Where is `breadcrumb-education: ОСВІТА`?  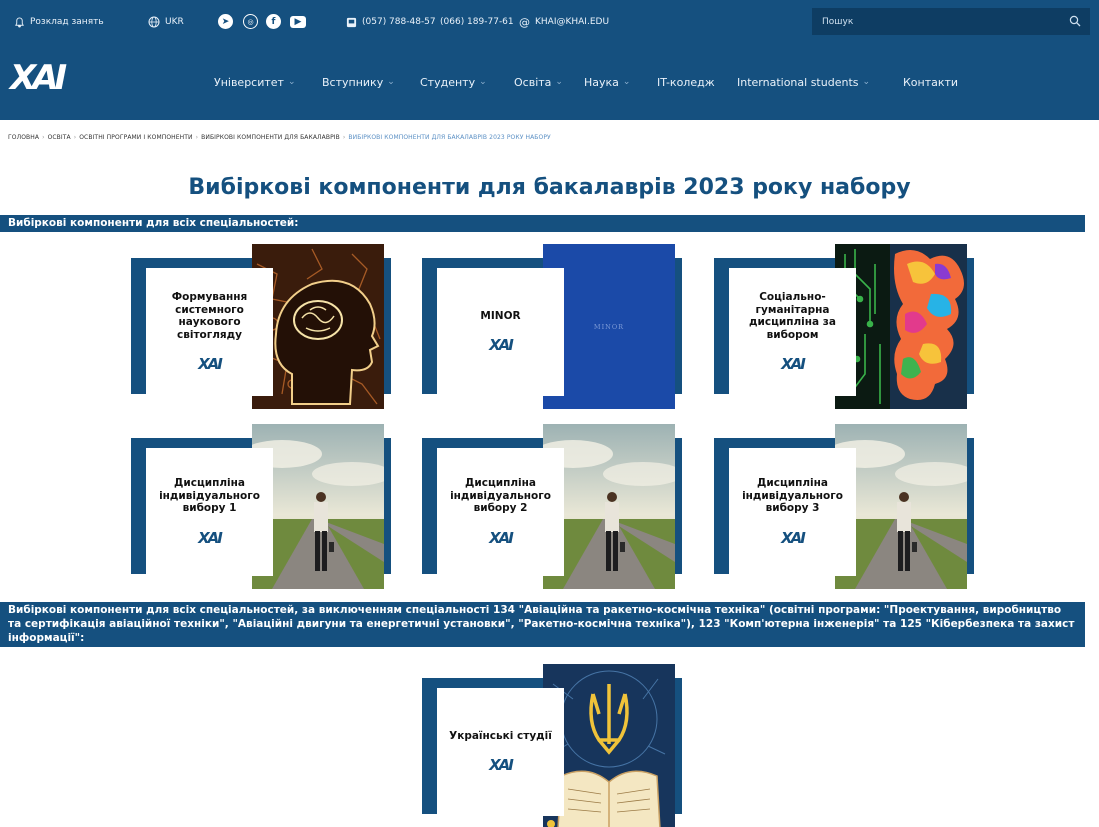 breadcrumb-education: ОСВІТА is located at coordinates (59, 137).